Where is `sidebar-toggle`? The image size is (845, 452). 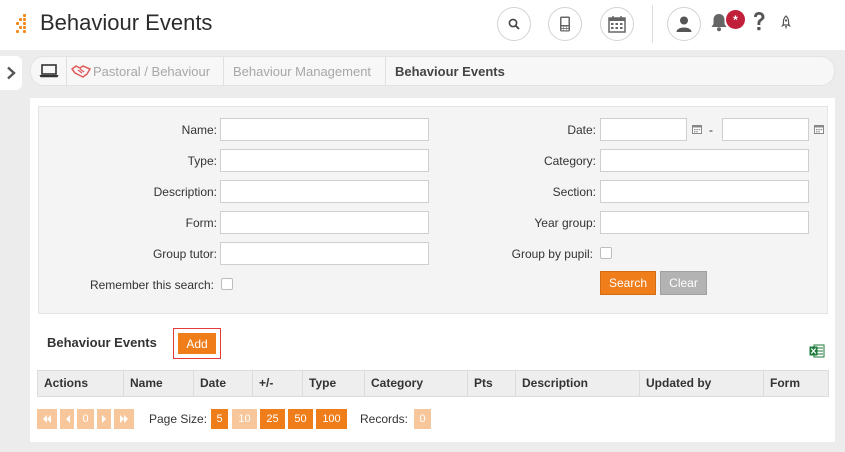
sidebar-toggle is located at coordinates (11, 73).